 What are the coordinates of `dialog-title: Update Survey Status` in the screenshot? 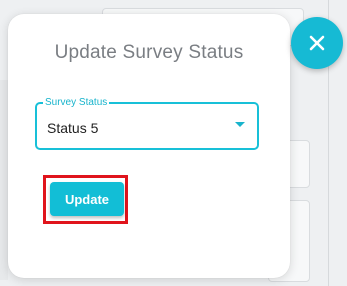 It's located at (149, 52).